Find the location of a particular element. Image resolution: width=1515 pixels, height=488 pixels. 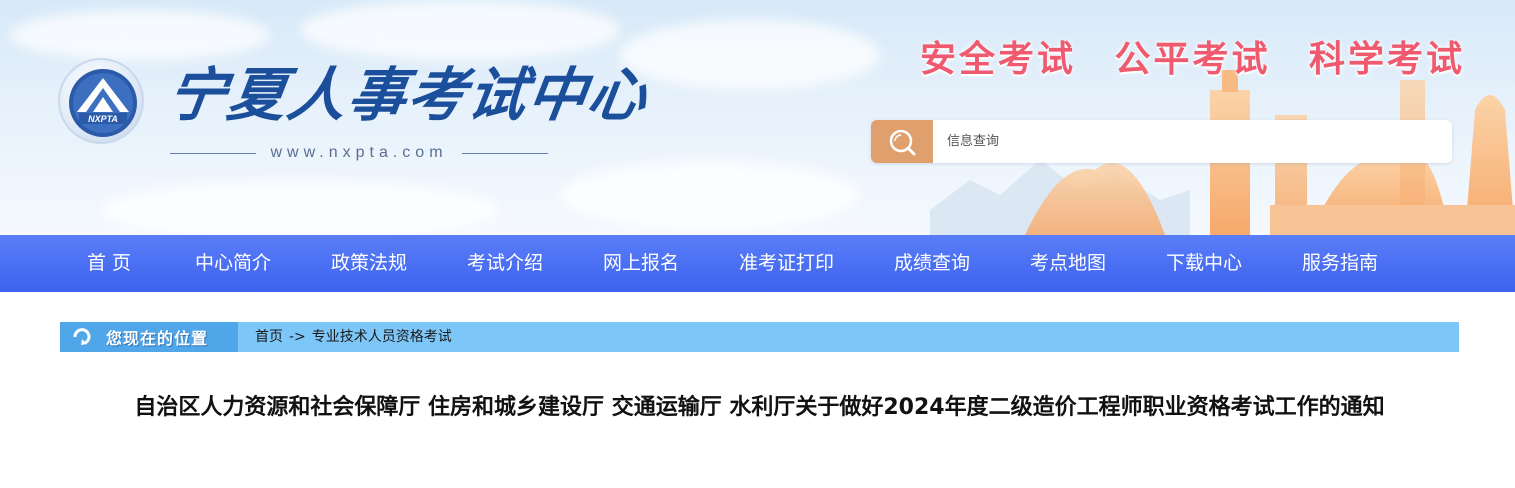

slogan-fair: 公平考试 is located at coordinates (1192, 59).